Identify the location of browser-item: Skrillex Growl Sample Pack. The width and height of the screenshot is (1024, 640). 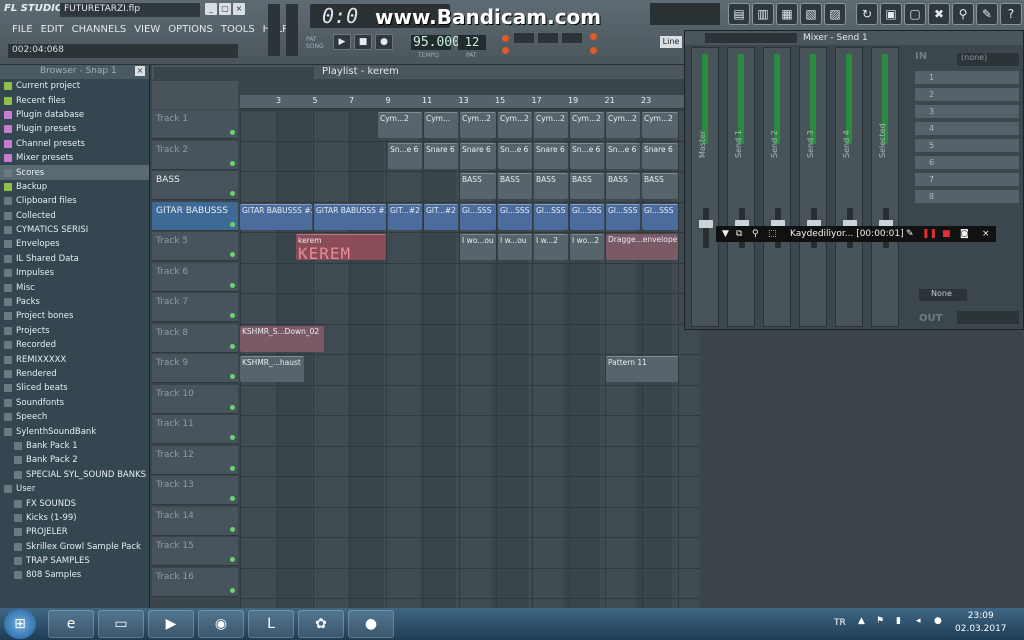
(74, 547).